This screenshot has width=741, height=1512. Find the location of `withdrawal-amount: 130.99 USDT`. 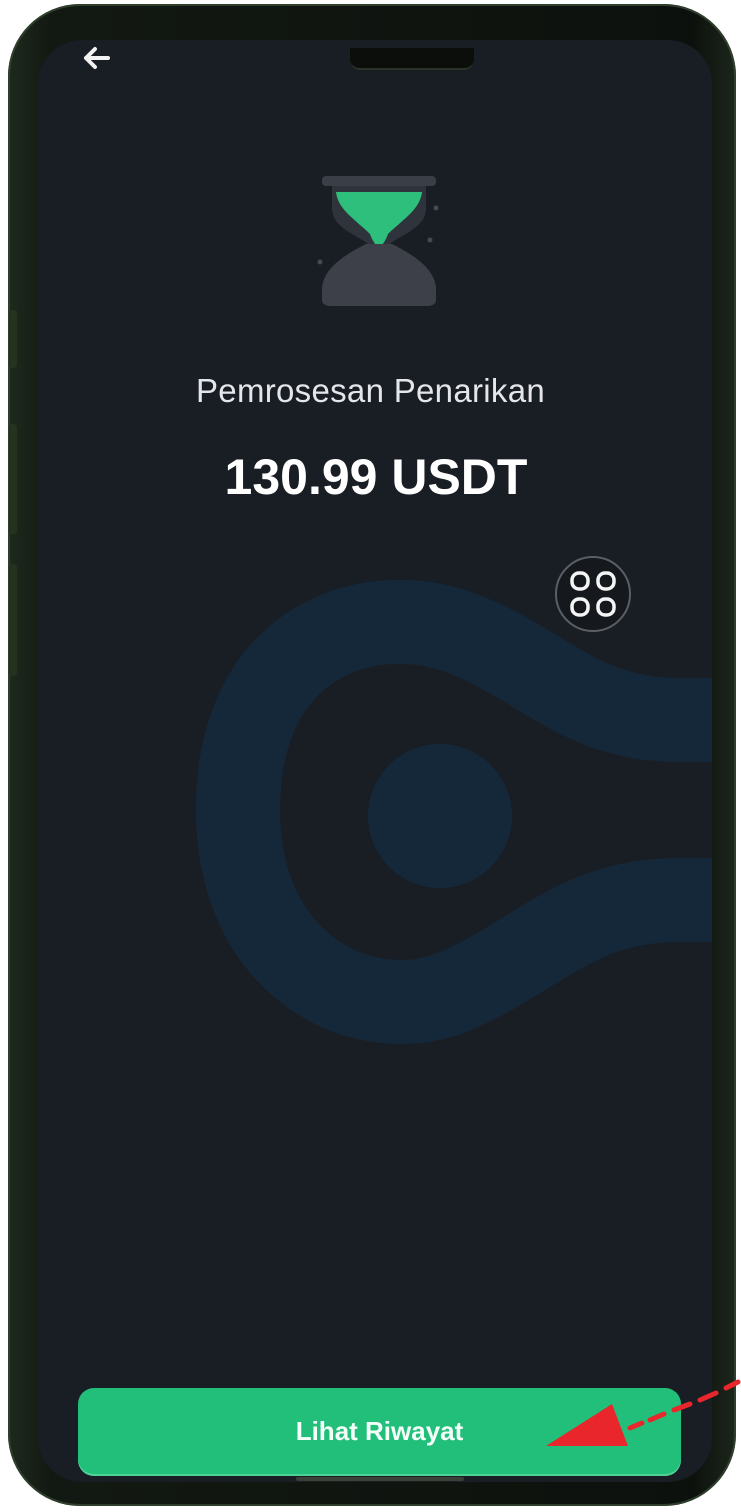

withdrawal-amount: 130.99 USDT is located at coordinates (376, 477).